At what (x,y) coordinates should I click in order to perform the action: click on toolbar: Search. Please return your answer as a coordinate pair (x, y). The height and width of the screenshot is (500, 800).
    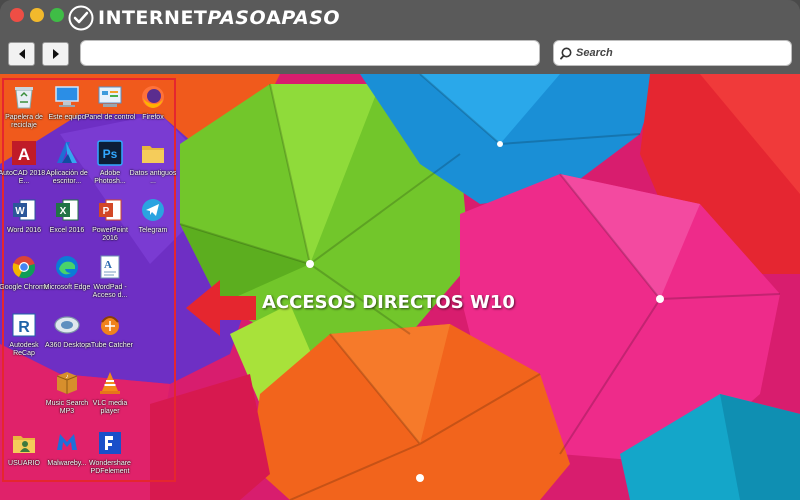
    Looking at the image, I should click on (400, 55).